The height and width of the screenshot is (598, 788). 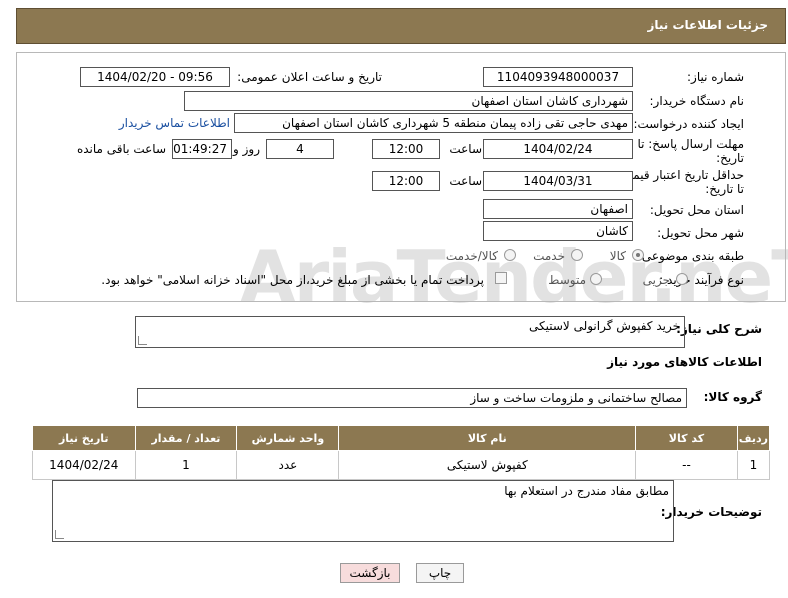 What do you see at coordinates (686, 438) in the screenshot?
I see `column-header-code: کد کالا` at bounding box center [686, 438].